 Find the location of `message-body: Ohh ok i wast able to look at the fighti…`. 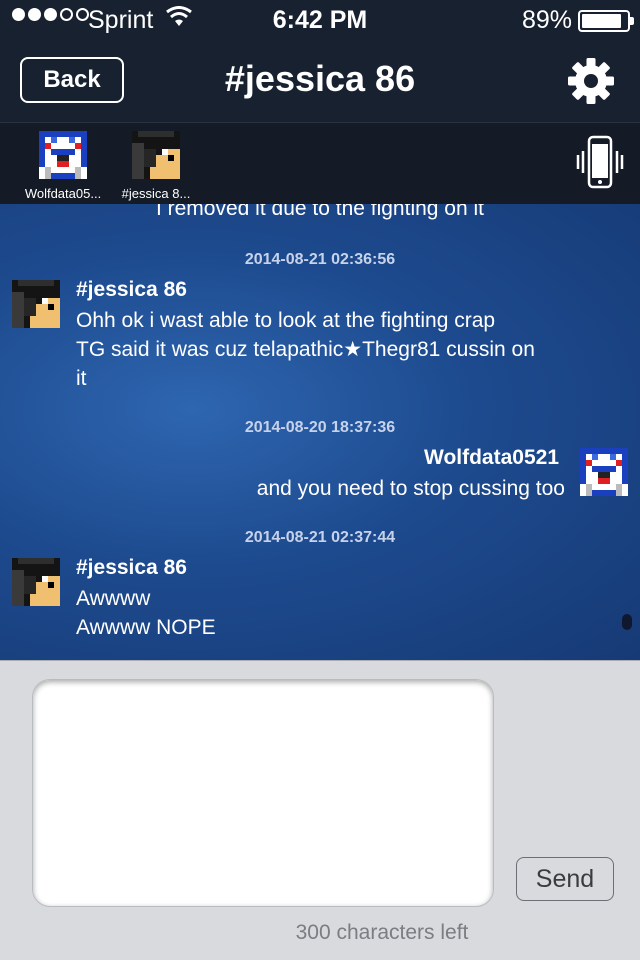

message-body: Ohh ok i wast able to look at the fighti… is located at coordinates (305, 349).